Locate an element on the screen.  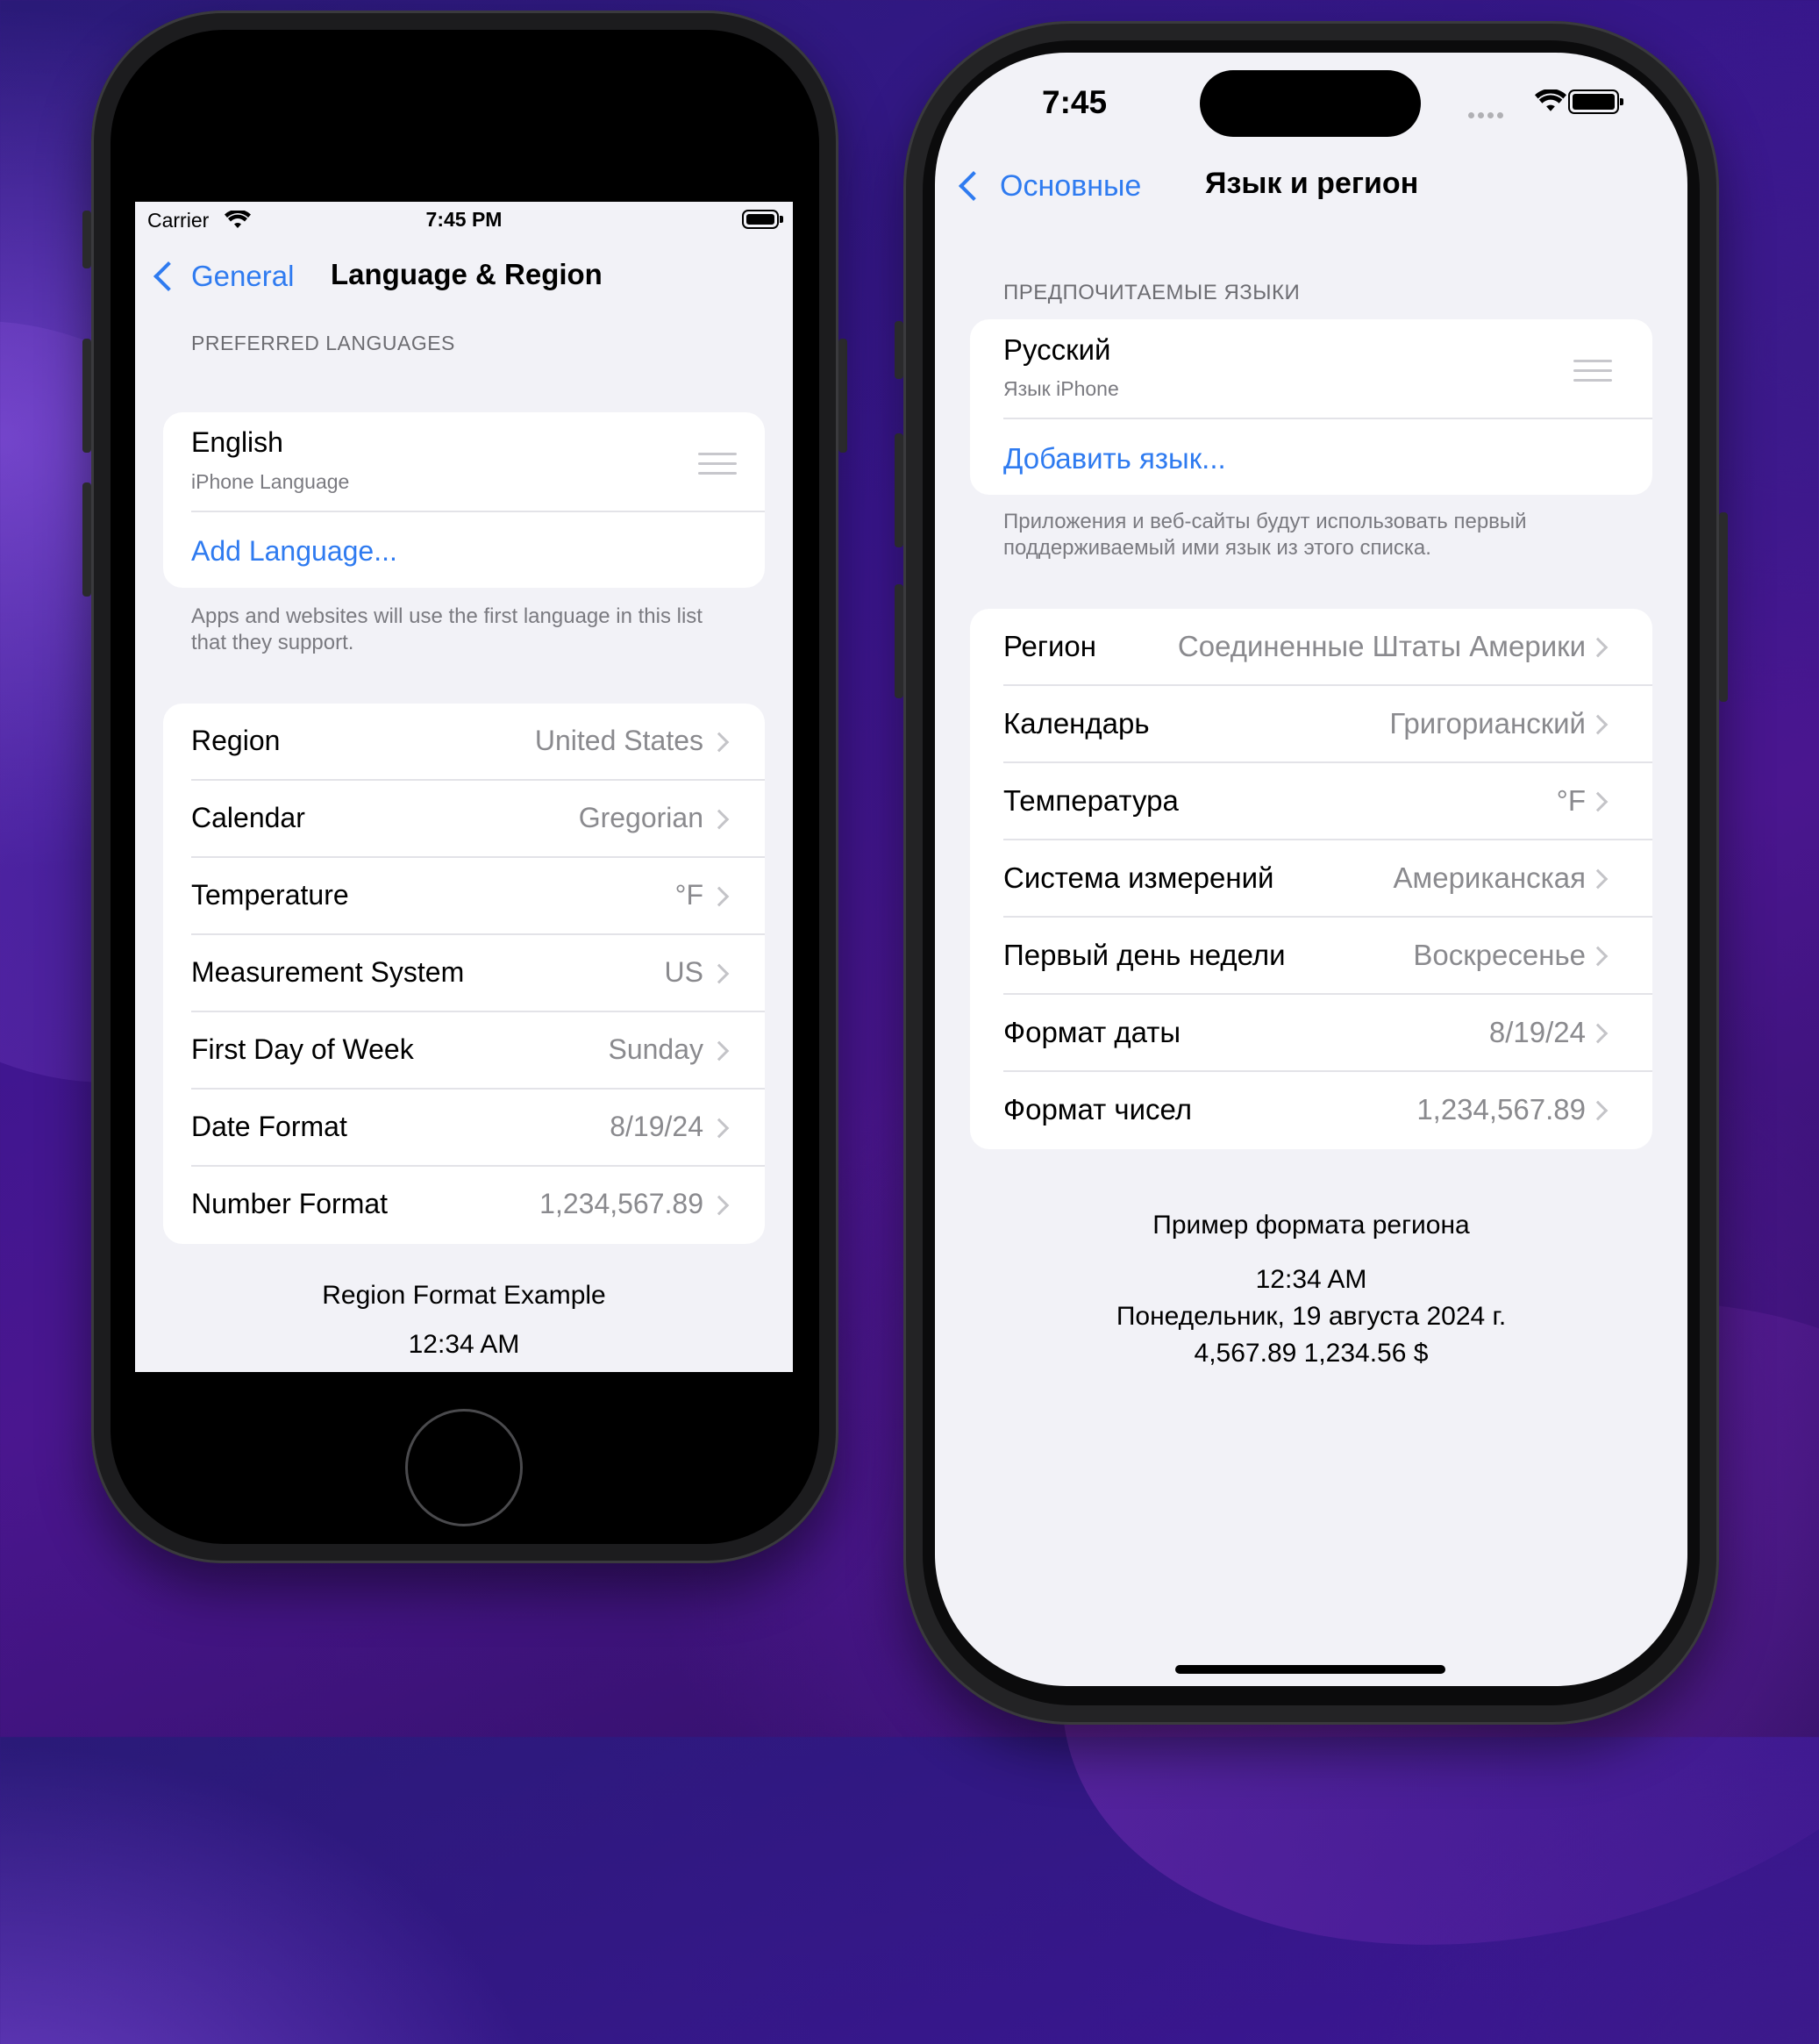
settings-row-1: Регион Соединенные Штаты Америки is located at coordinates (1311, 648).